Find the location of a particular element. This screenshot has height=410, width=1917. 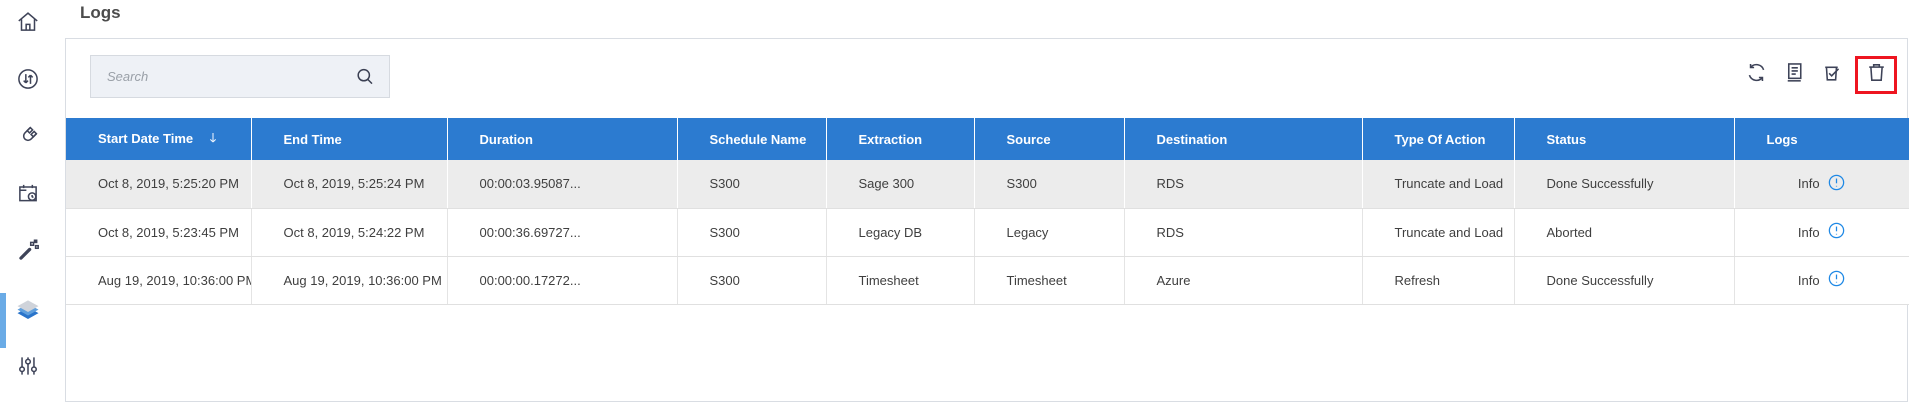

magic-wand-icon is located at coordinates (28, 252).